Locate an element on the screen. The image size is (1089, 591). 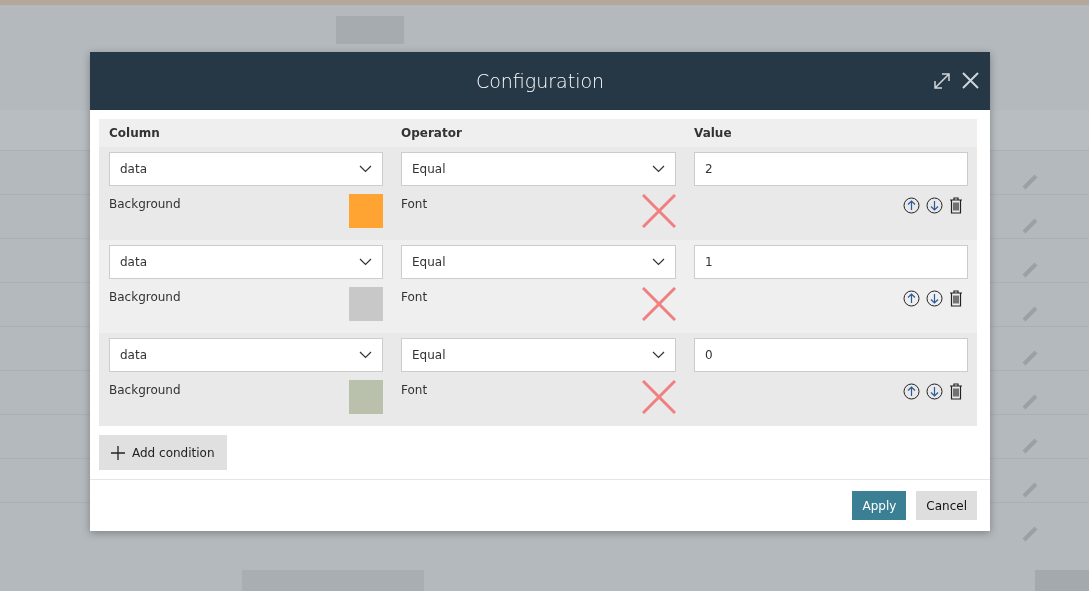
value-field: 1 is located at coordinates (831, 262).